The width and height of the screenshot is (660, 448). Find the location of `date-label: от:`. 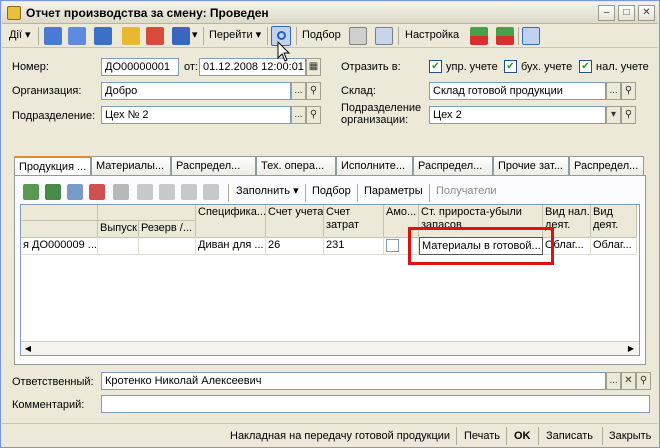

date-label: от: is located at coordinates (191, 67).